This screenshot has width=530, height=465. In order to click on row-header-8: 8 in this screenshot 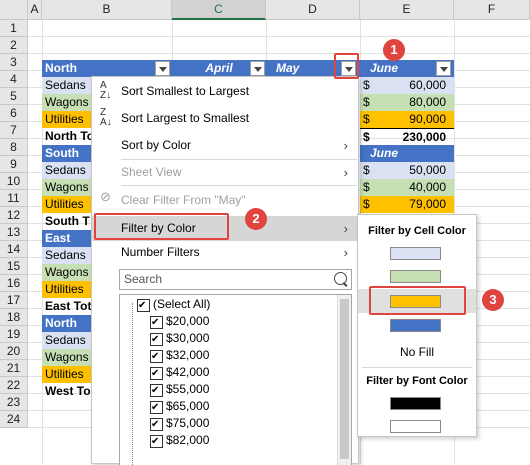, I will do `click(14, 147)`.